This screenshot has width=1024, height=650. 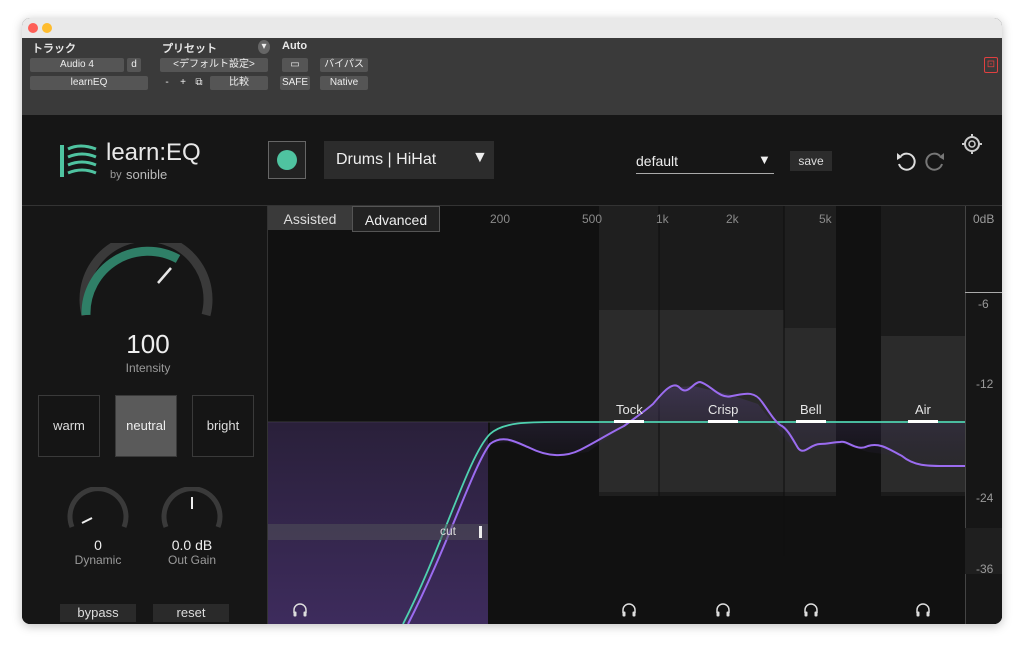 What do you see at coordinates (47, 28) in the screenshot?
I see `minimize-window-button` at bounding box center [47, 28].